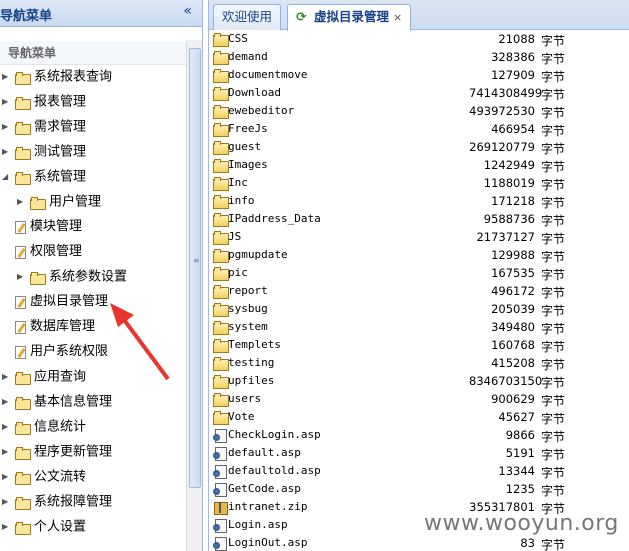 The image size is (629, 551). Describe the element at coordinates (264, 488) in the screenshot. I see `file-name: GetCode.asp` at that location.